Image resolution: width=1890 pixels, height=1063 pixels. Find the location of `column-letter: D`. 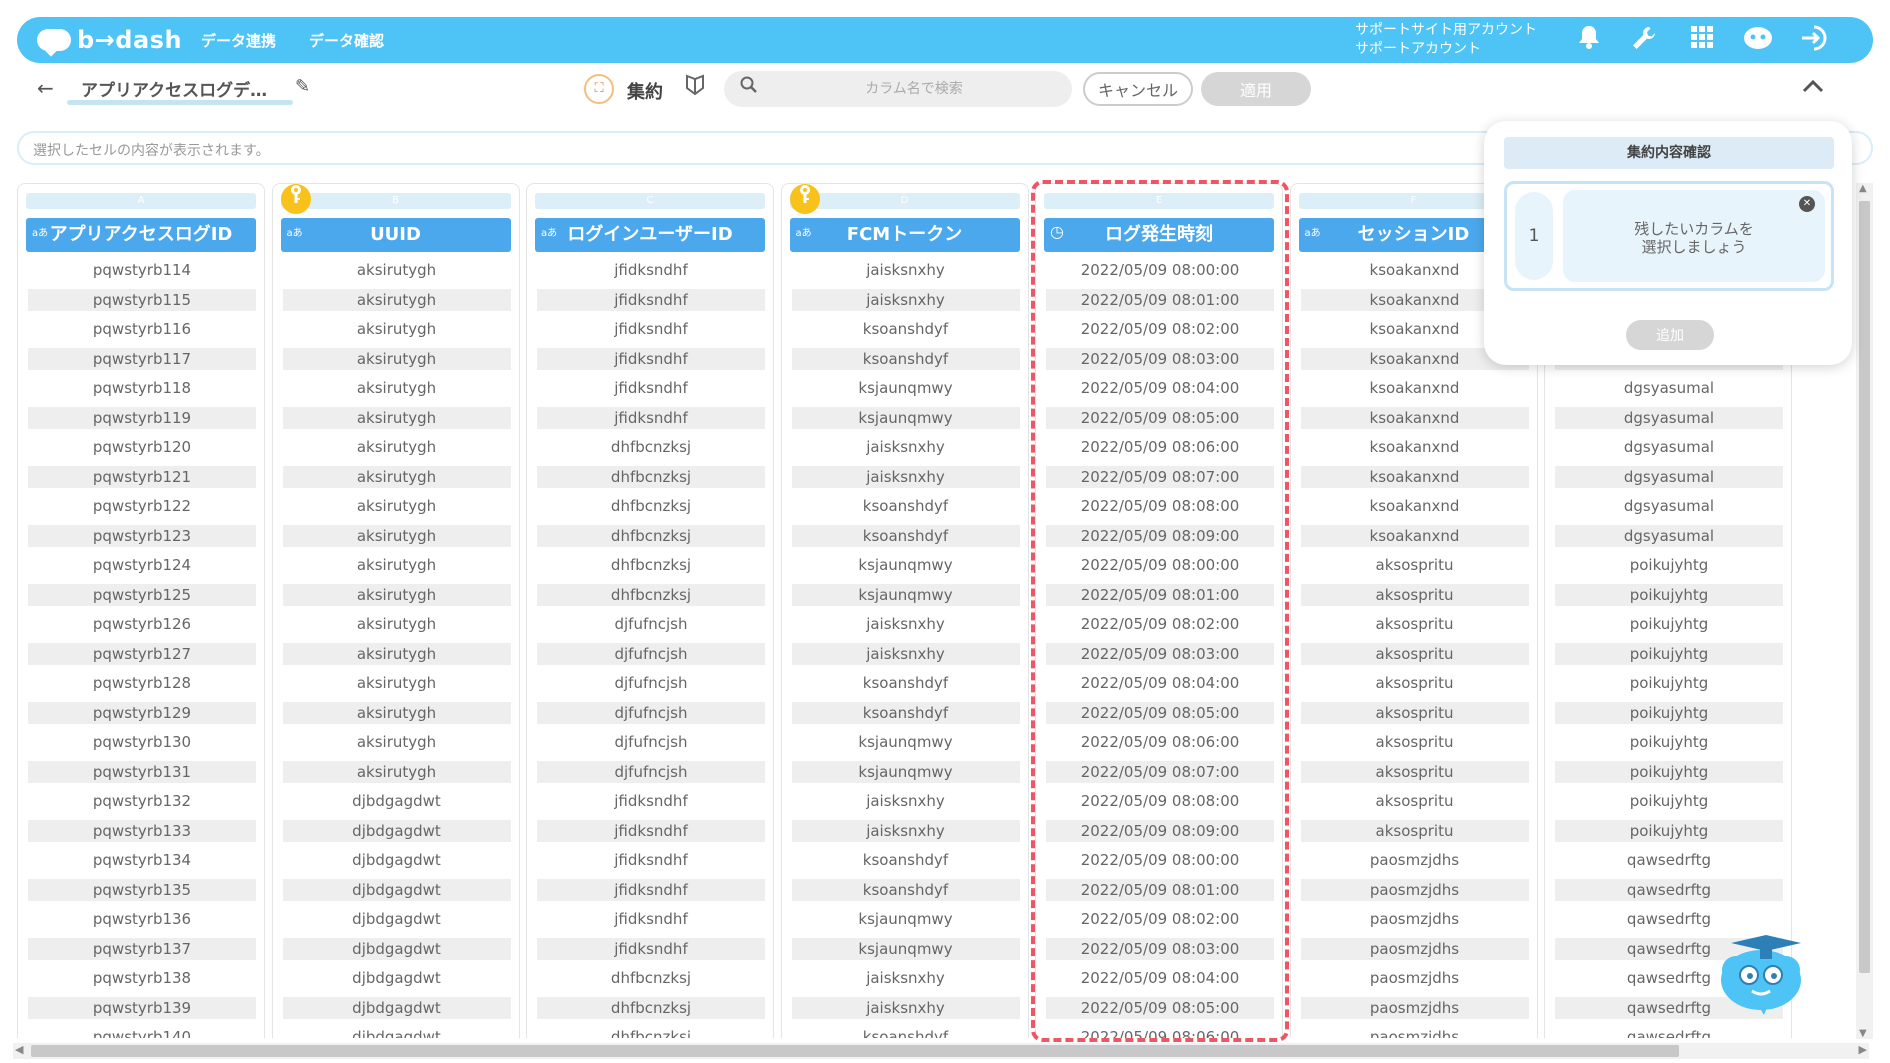

column-letter: D is located at coordinates (904, 201).